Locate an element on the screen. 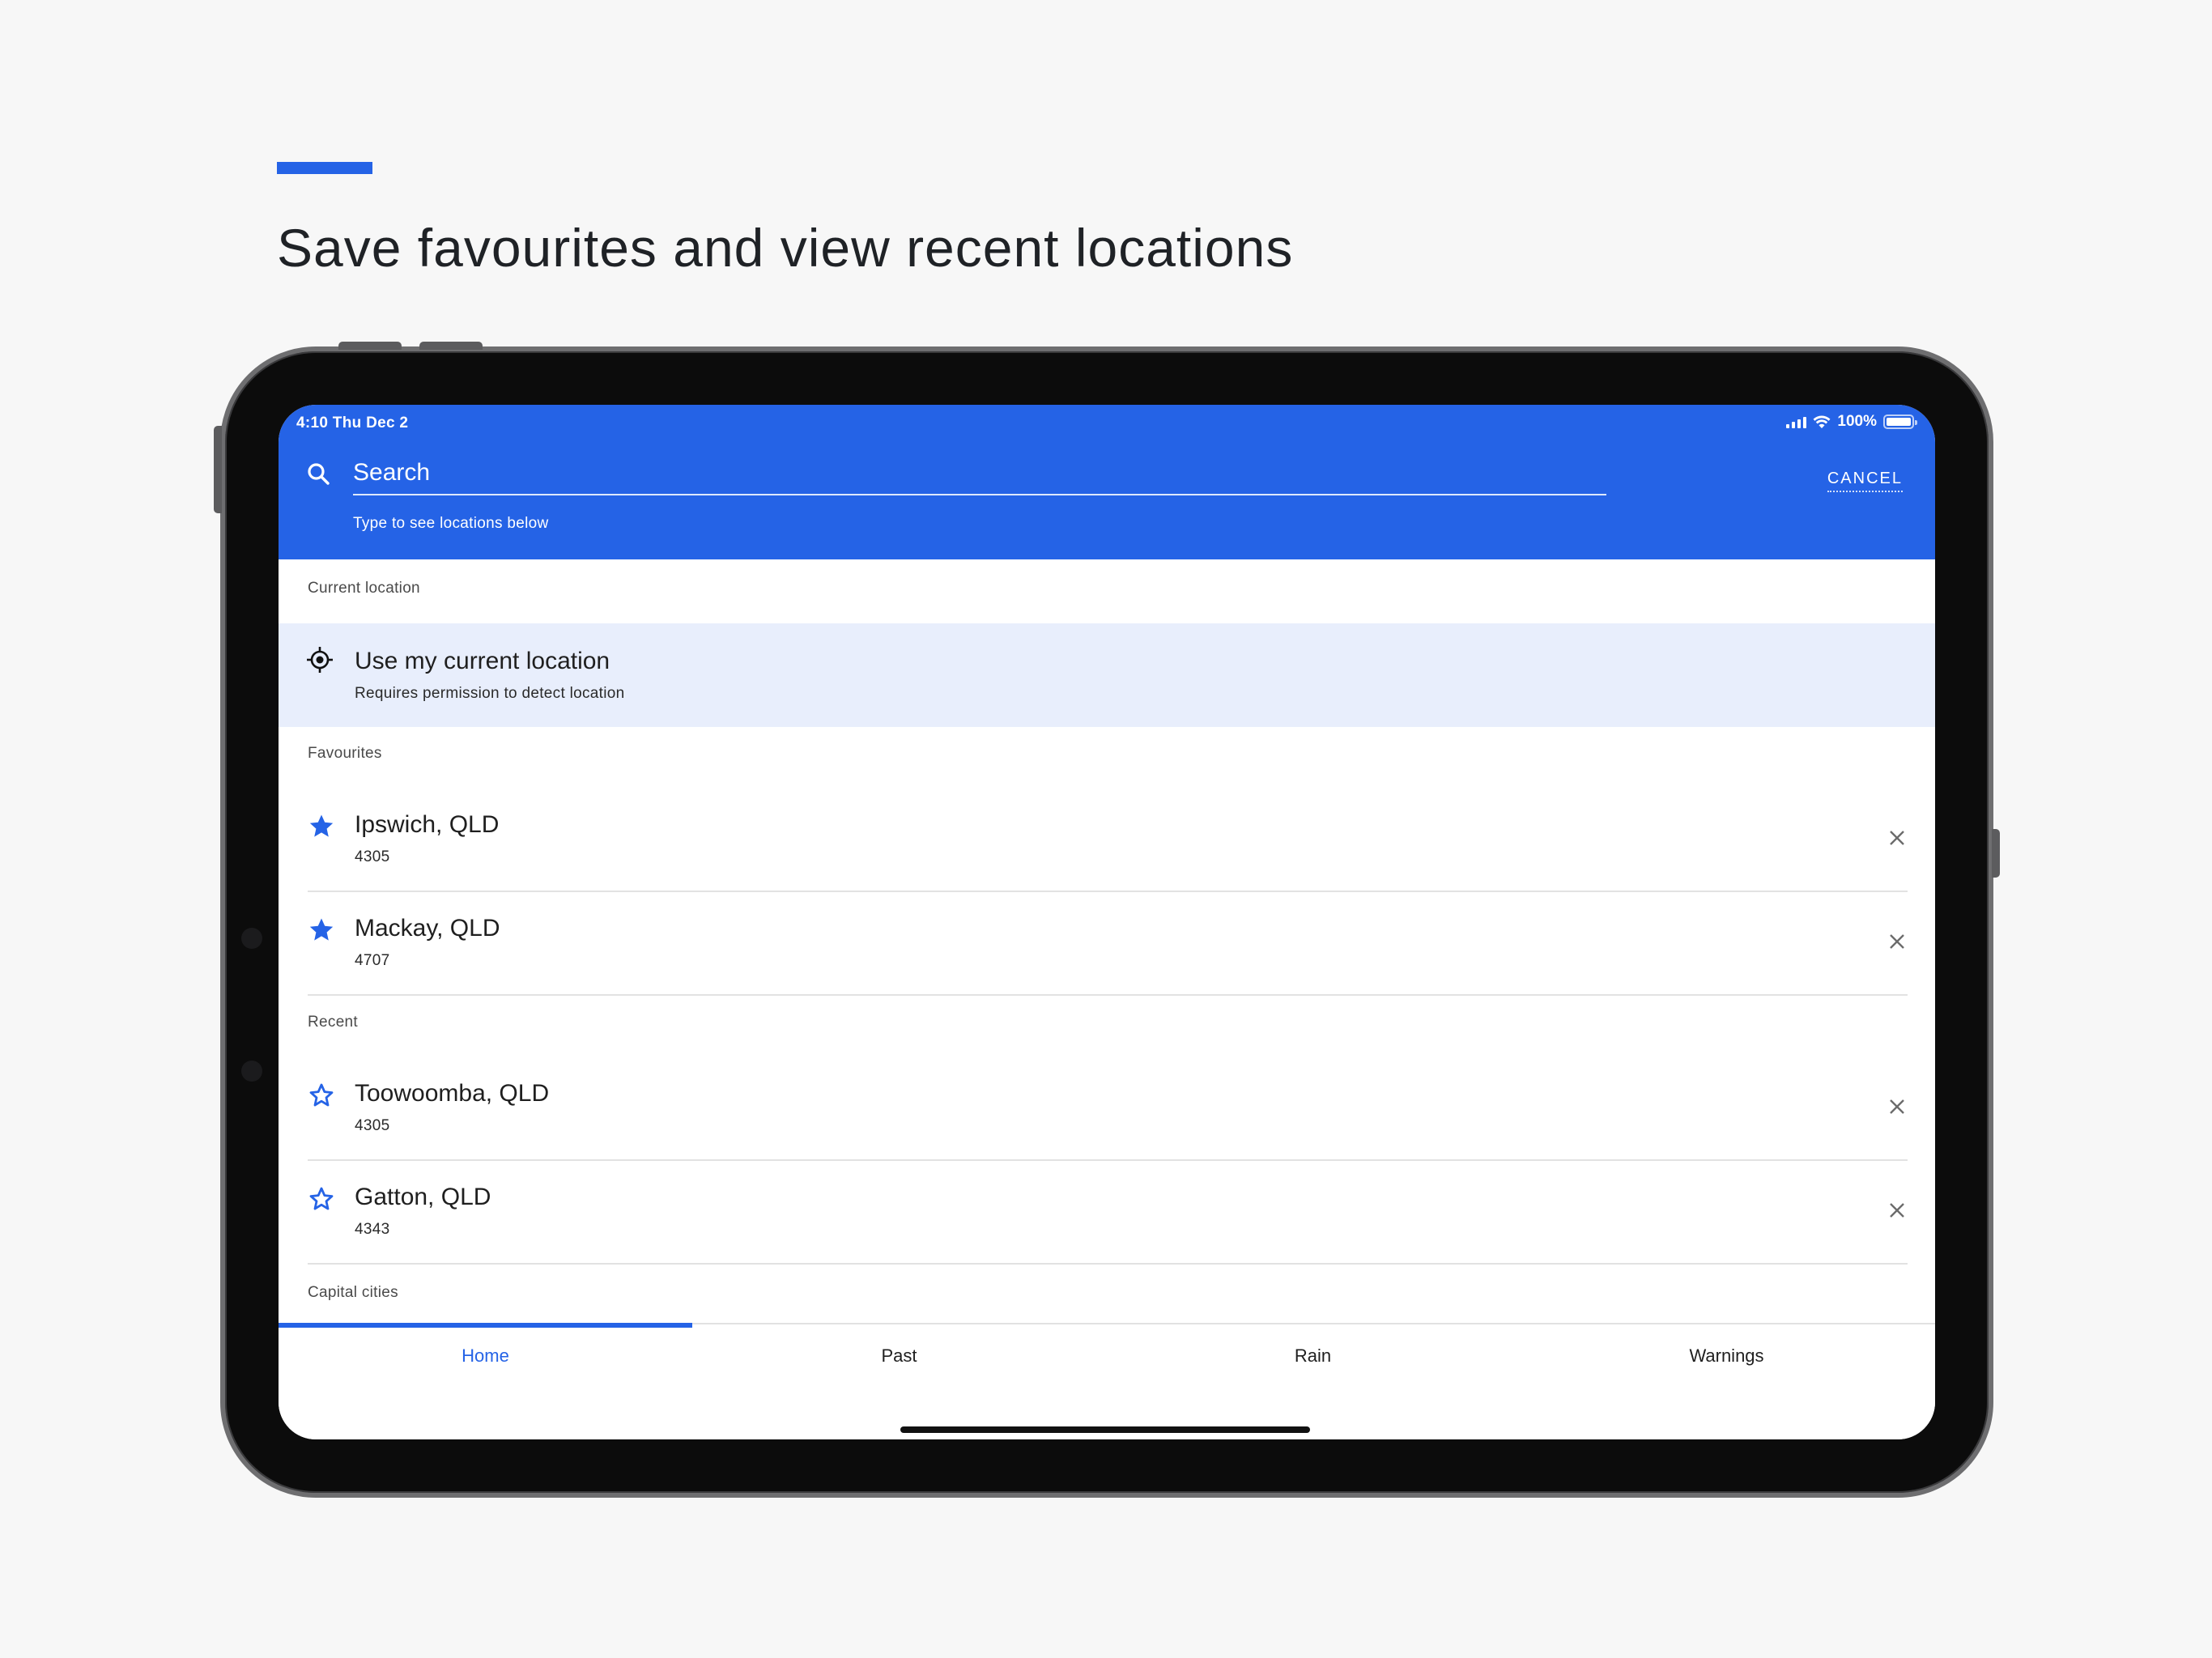  location-name: Toowoomba, QLD is located at coordinates (453, 1093).